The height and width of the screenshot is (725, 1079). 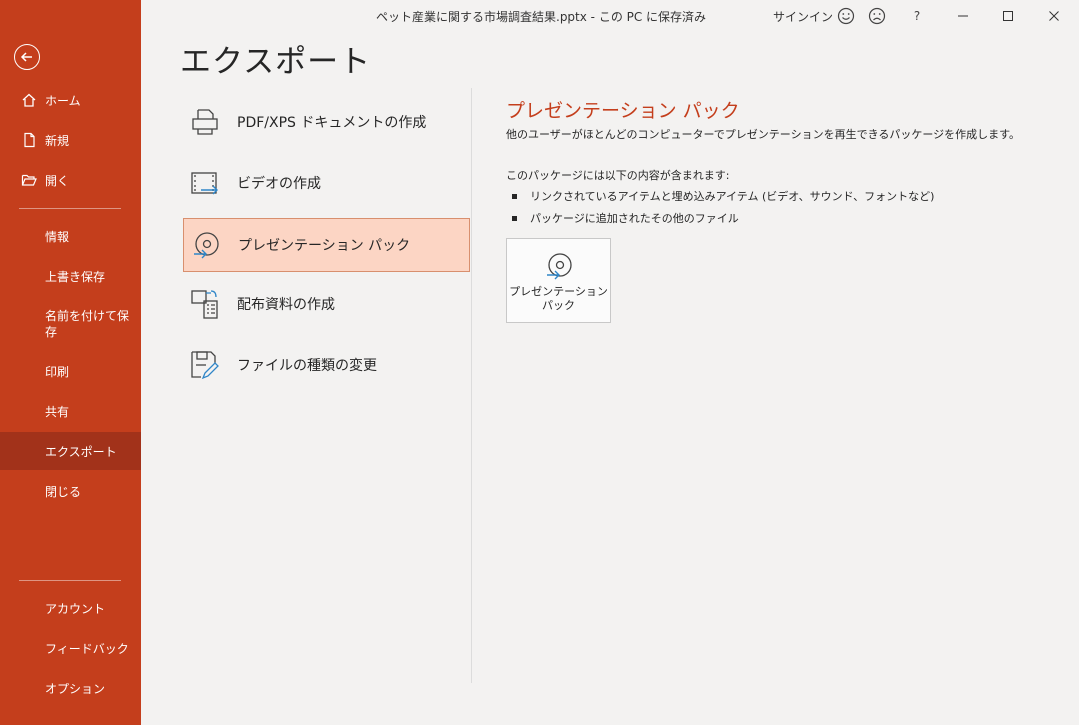 I want to click on handout-icon, so click(x=205, y=304).